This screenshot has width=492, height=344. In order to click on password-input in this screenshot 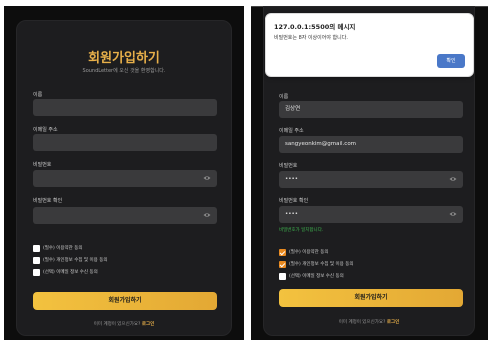, I will do `click(125, 178)`.